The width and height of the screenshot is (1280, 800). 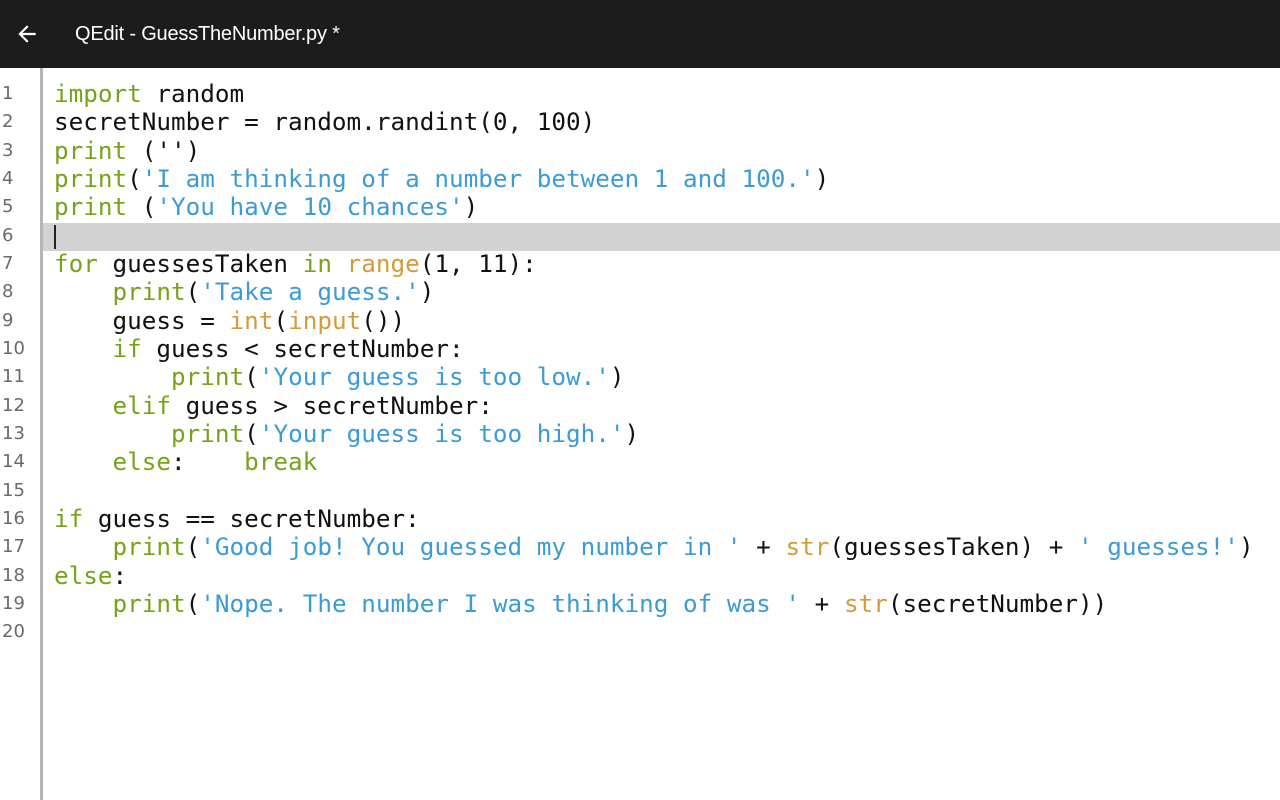 I want to click on code-token: secretNumber = random.randint(0, 100), so click(x=325, y=122).